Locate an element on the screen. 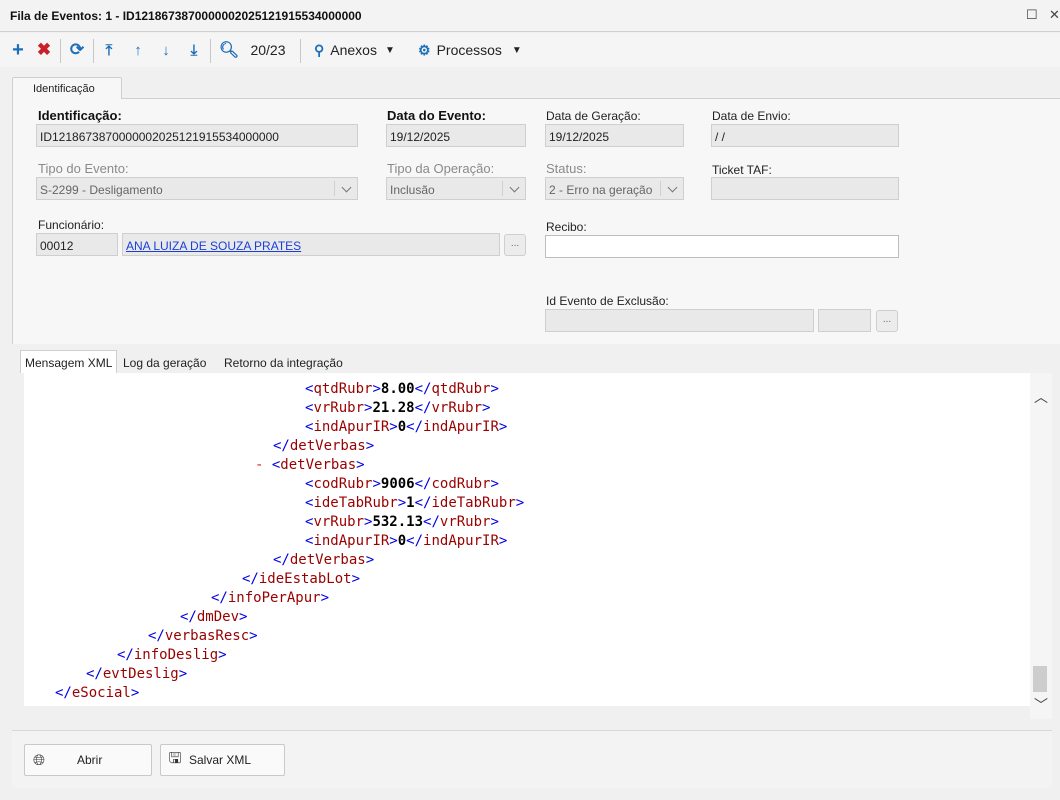 The width and height of the screenshot is (1060, 800). id-exclusao-extra-field is located at coordinates (844, 320).